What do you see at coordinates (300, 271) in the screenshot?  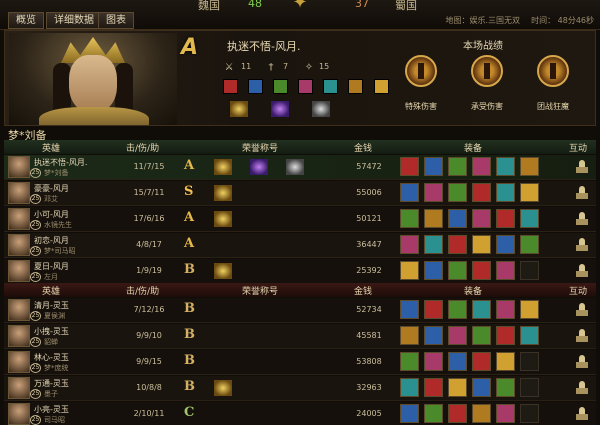 I see `player-row: 夏日-风月 25 左月 1/9/19 B 25392` at bounding box center [300, 271].